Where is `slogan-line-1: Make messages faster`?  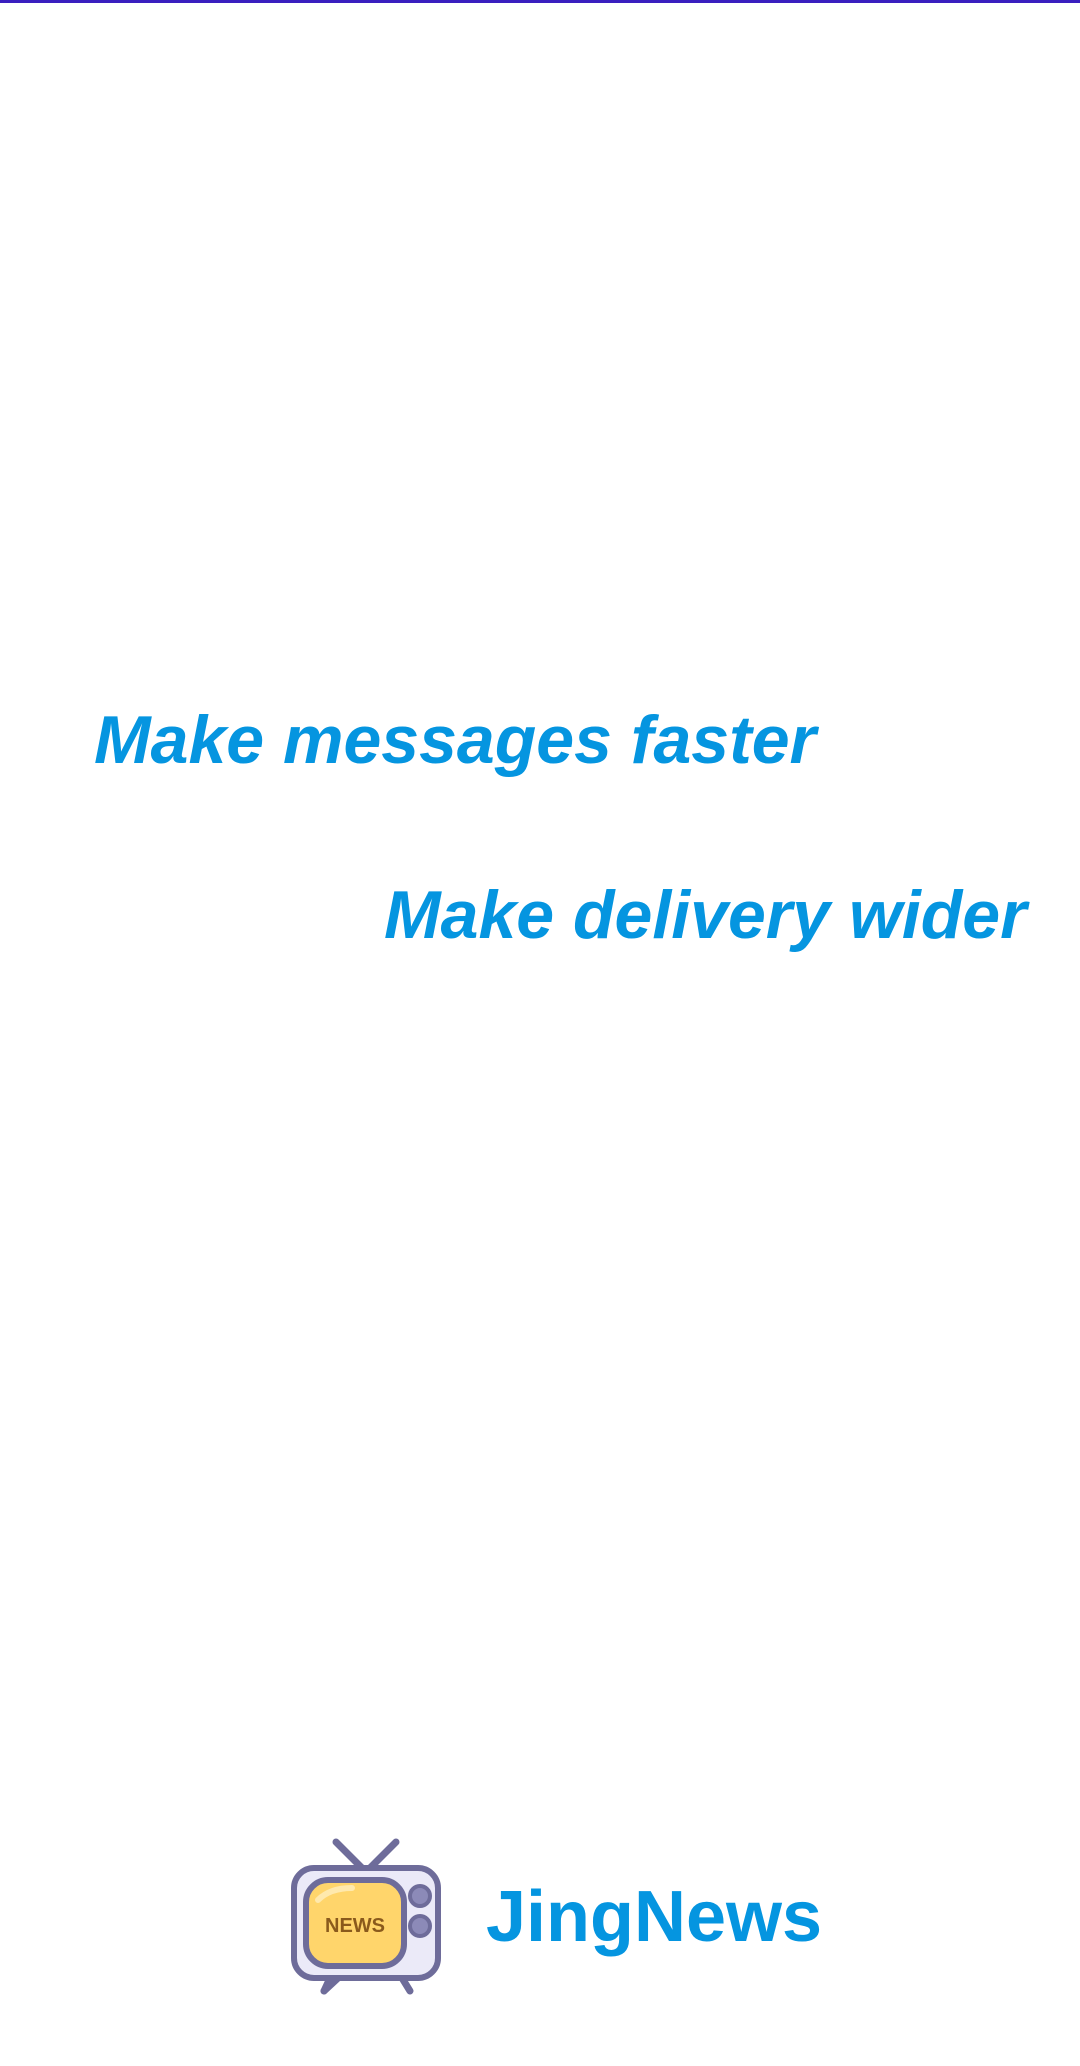
slogan-line-1: Make messages faster is located at coordinates (455, 740).